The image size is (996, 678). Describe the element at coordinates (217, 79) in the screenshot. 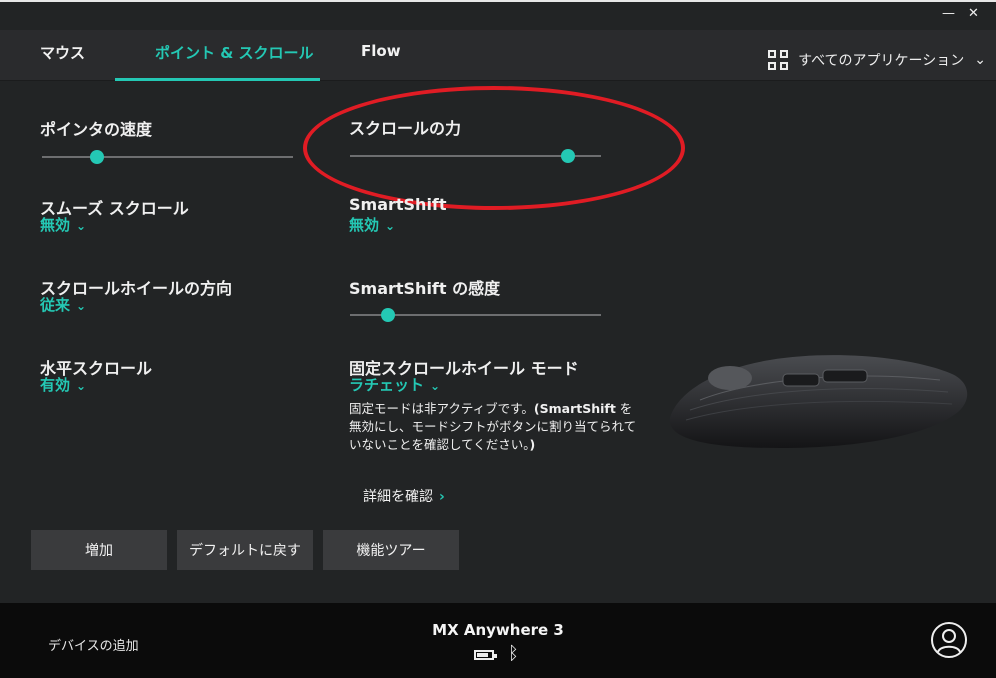

I see `active-tab-indicator` at that location.